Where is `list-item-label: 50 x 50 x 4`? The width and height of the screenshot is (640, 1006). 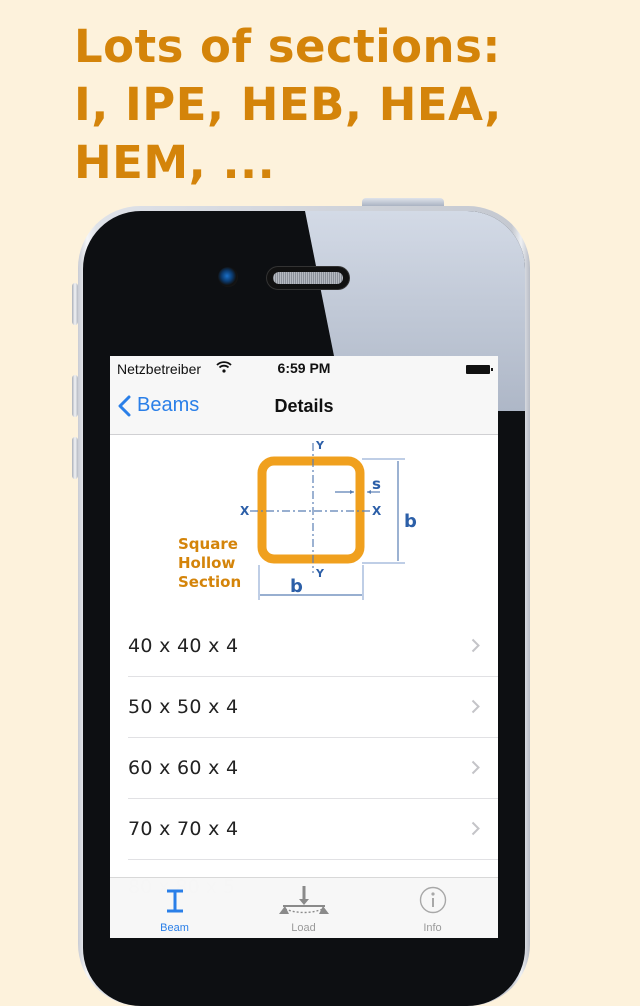
list-item-label: 50 x 50 x 4 is located at coordinates (183, 707).